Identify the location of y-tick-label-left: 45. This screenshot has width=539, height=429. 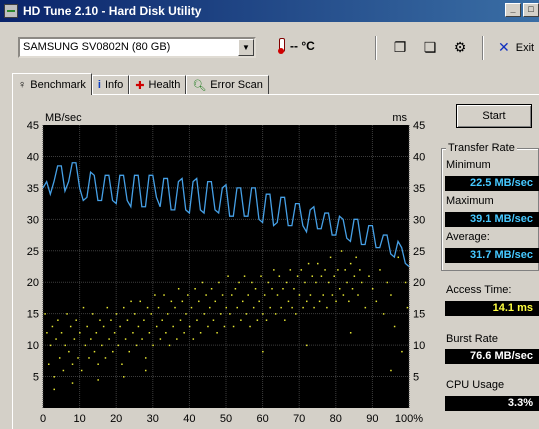
(33, 126).